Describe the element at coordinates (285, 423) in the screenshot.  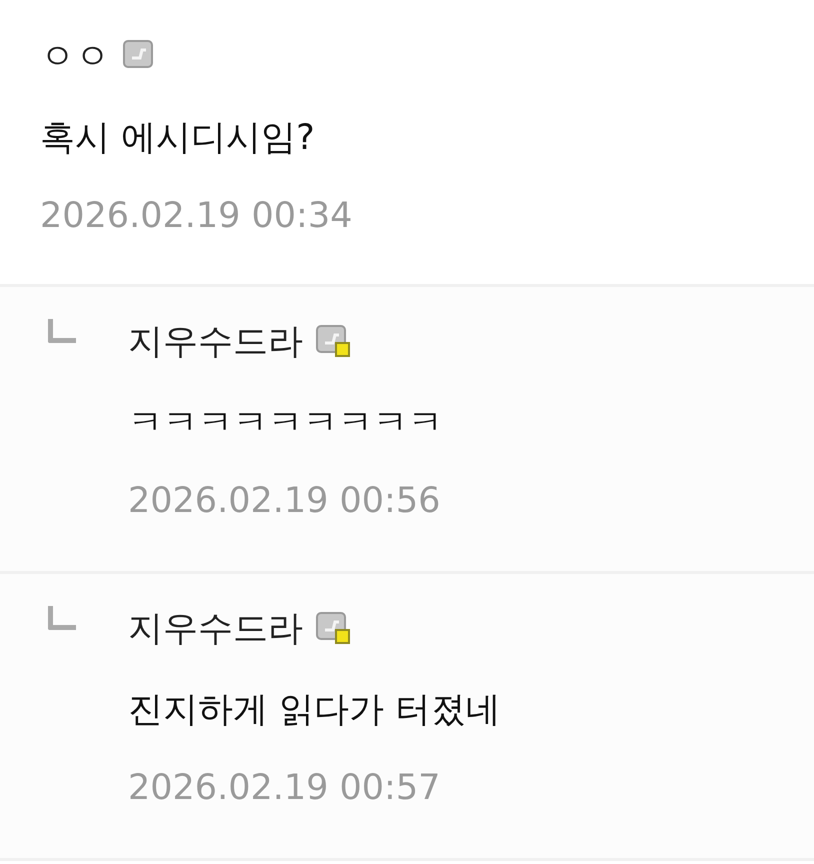
I see `comment-text: ㅋㅋㅋㅋㅋㅋㅋㅋㅋ` at that location.